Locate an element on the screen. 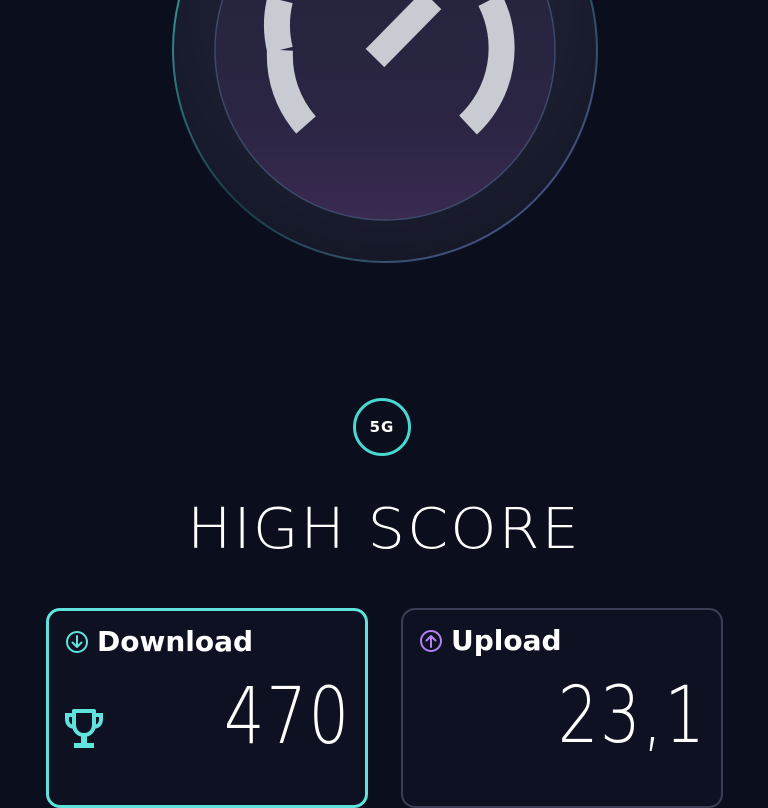 The width and height of the screenshot is (768, 808). download-card: Download 470 is located at coordinates (207, 708).